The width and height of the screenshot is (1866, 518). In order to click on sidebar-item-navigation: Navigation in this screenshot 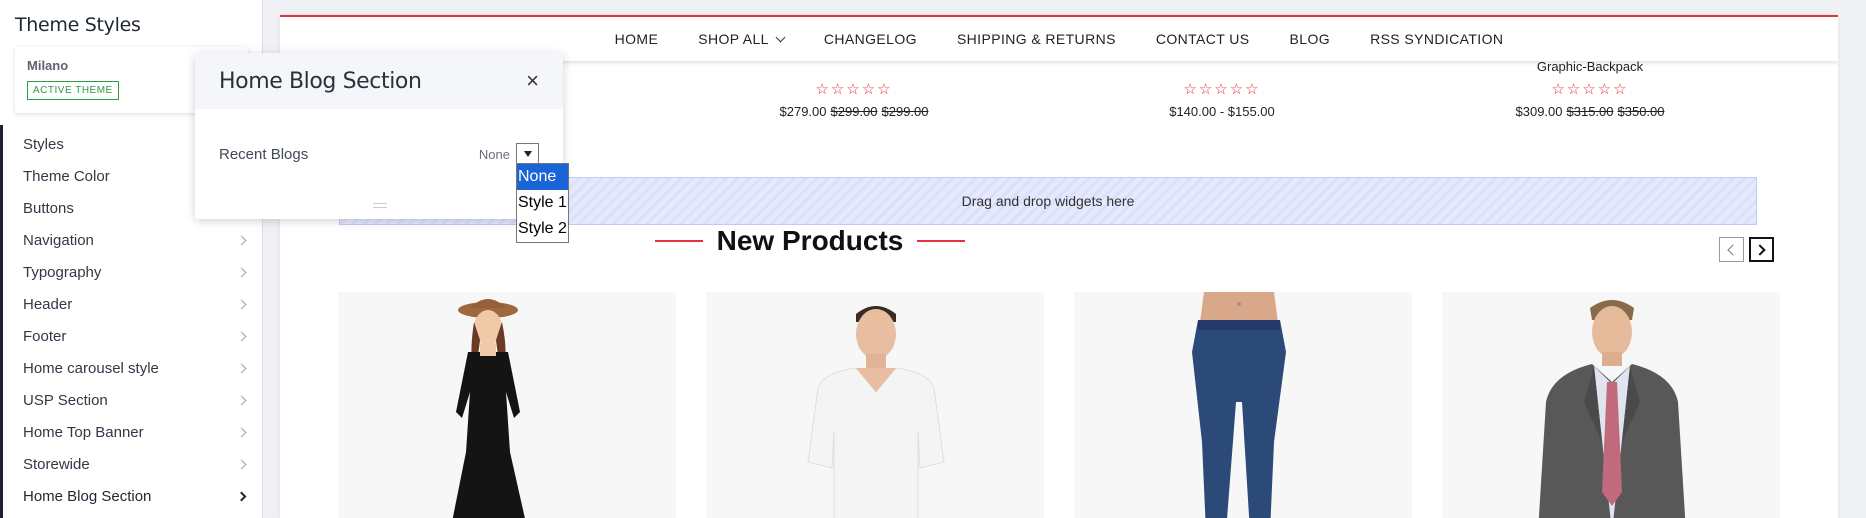, I will do `click(131, 240)`.